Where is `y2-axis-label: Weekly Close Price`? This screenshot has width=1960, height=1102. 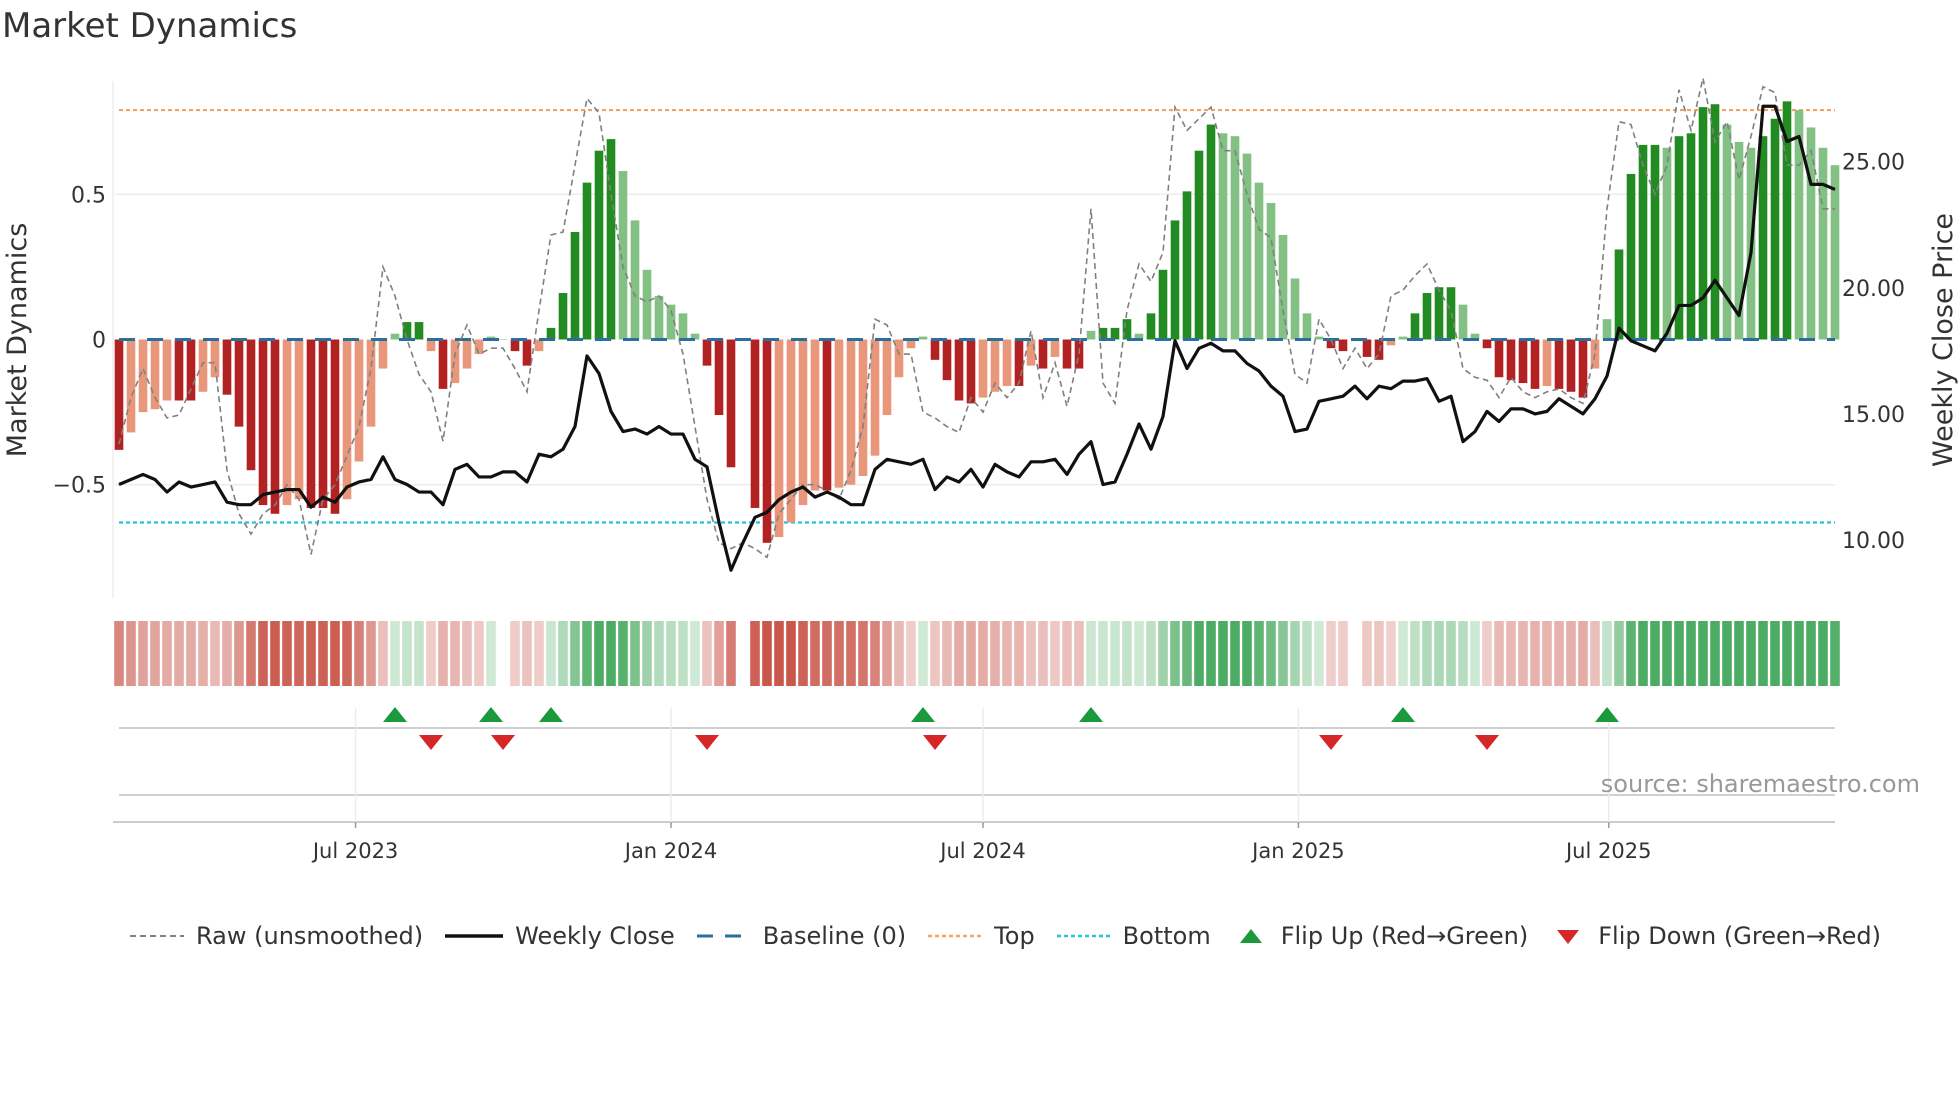 y2-axis-label: Weekly Close Price is located at coordinates (1943, 340).